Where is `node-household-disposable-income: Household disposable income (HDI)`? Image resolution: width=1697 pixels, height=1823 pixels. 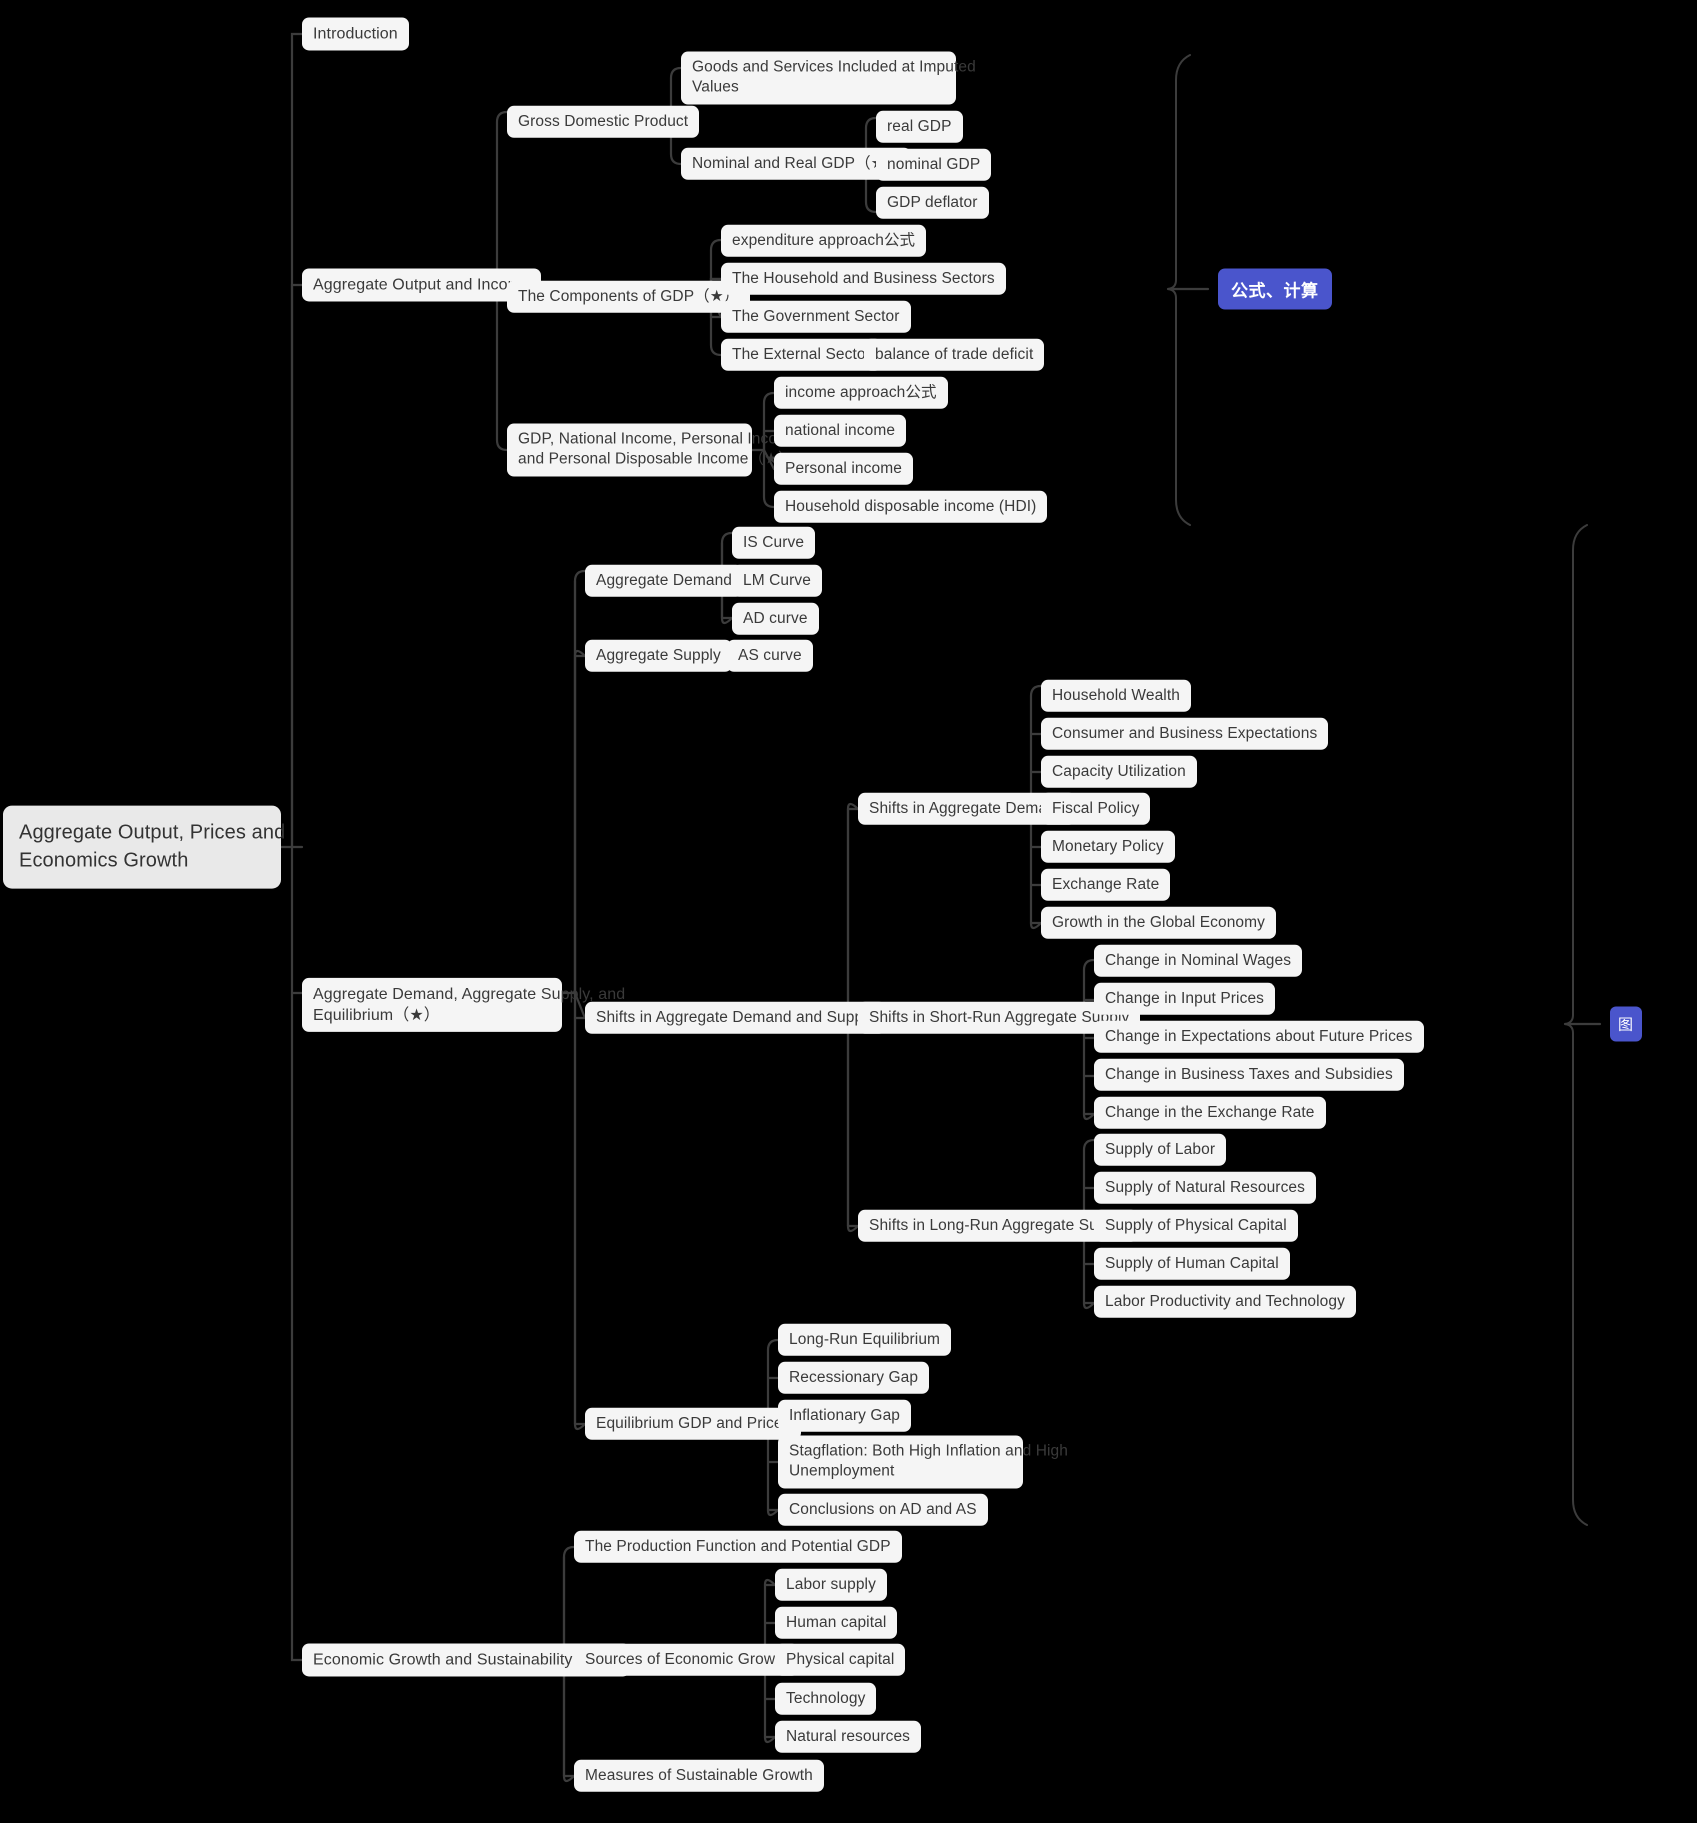
node-household-disposable-income: Household disposable income (HDI) is located at coordinates (911, 507).